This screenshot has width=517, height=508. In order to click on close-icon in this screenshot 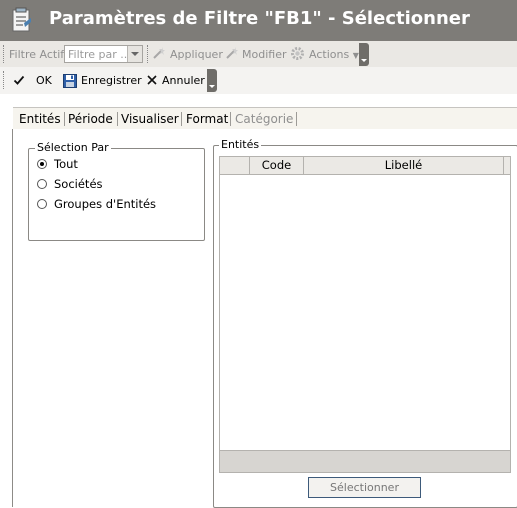, I will do `click(152, 80)`.